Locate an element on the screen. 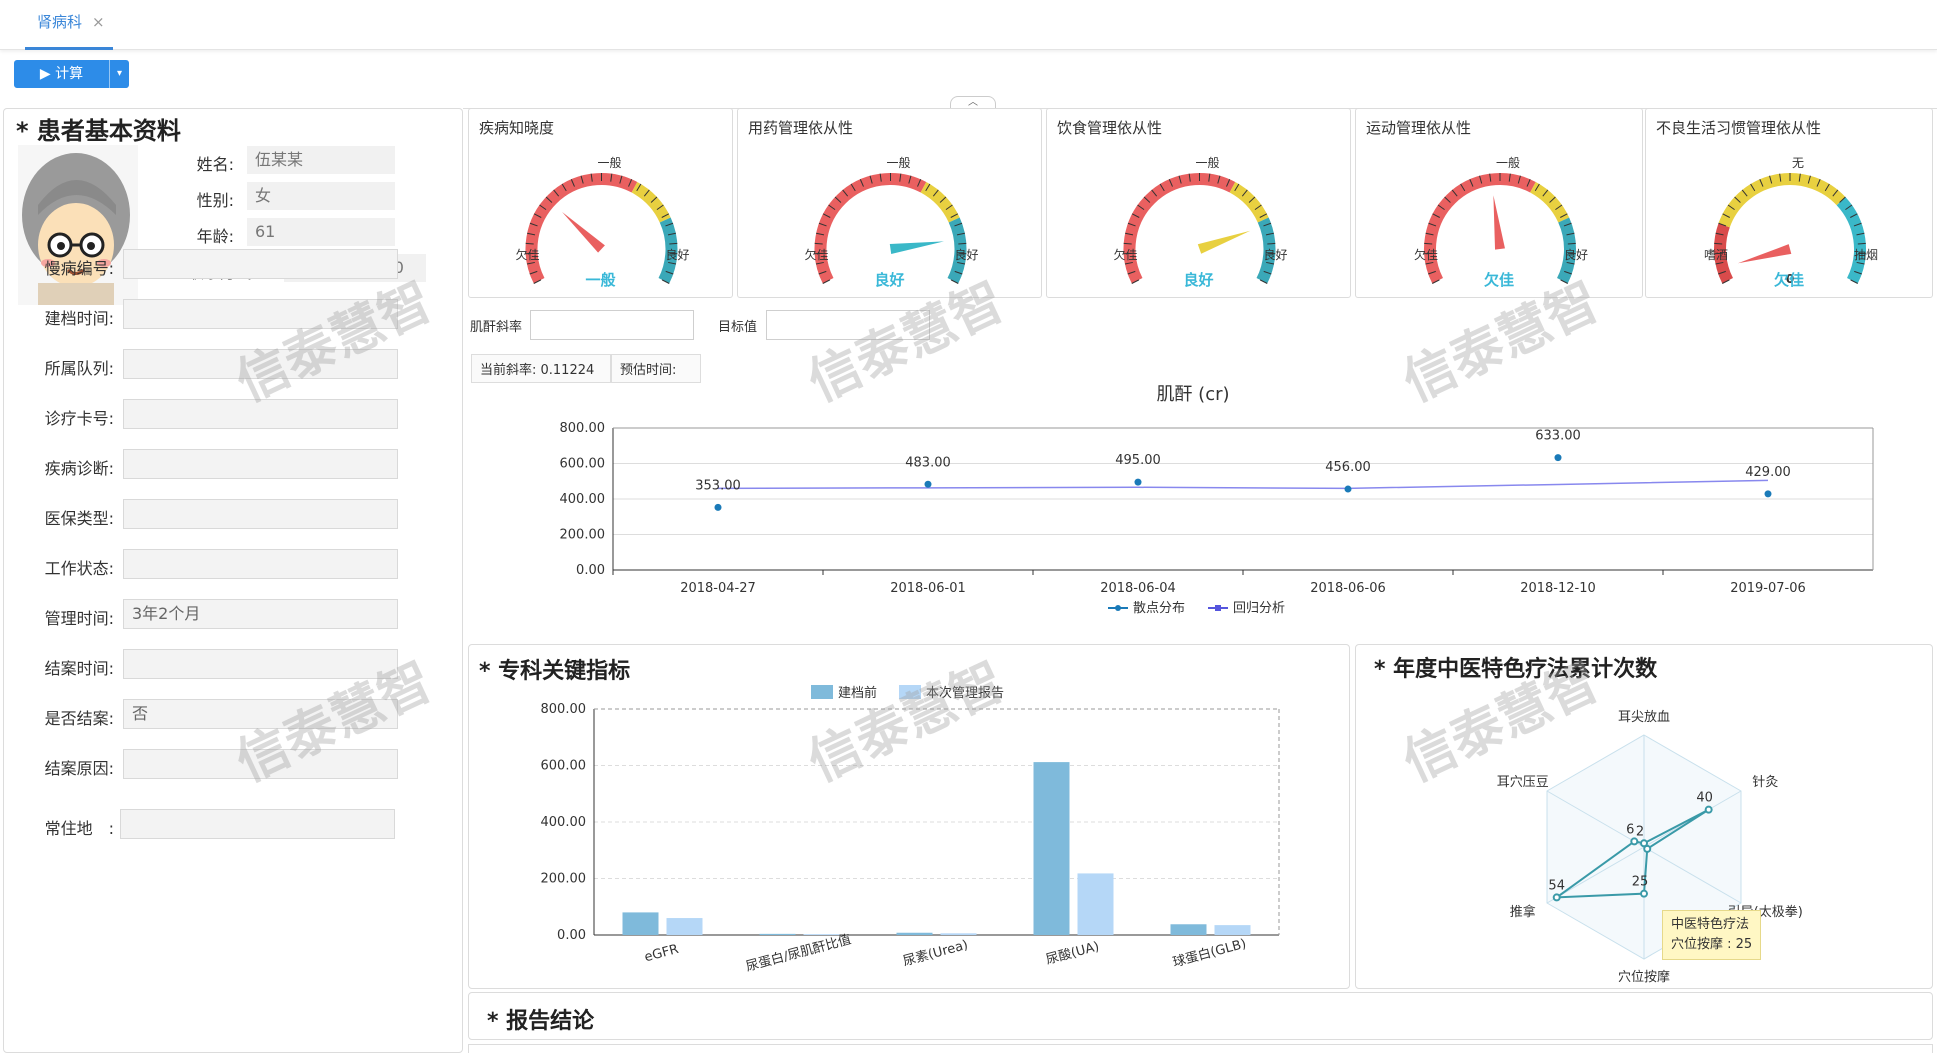 This screenshot has height=1053, width=1937. slope-input is located at coordinates (612, 325).